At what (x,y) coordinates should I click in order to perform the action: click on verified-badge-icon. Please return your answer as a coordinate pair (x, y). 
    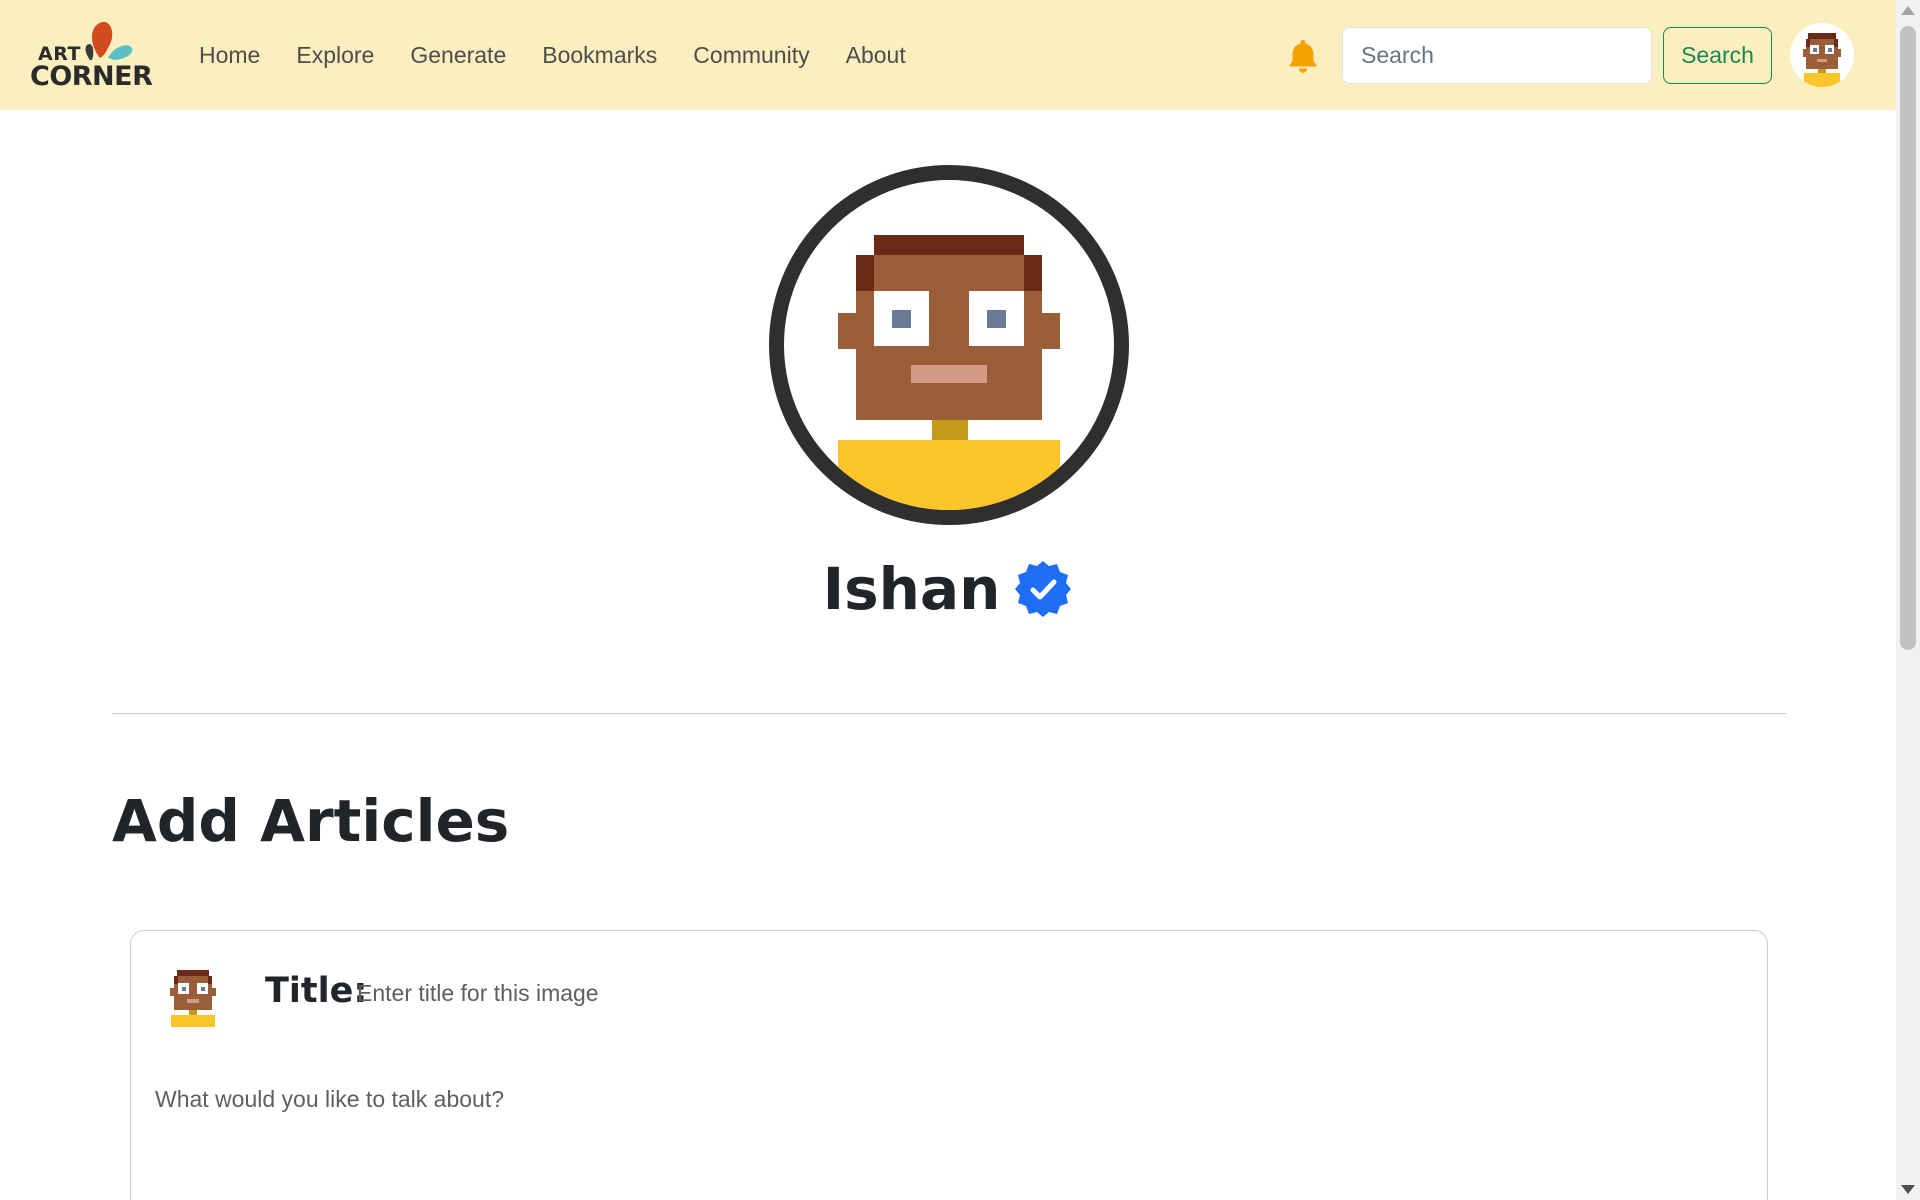
    Looking at the image, I should click on (1043, 589).